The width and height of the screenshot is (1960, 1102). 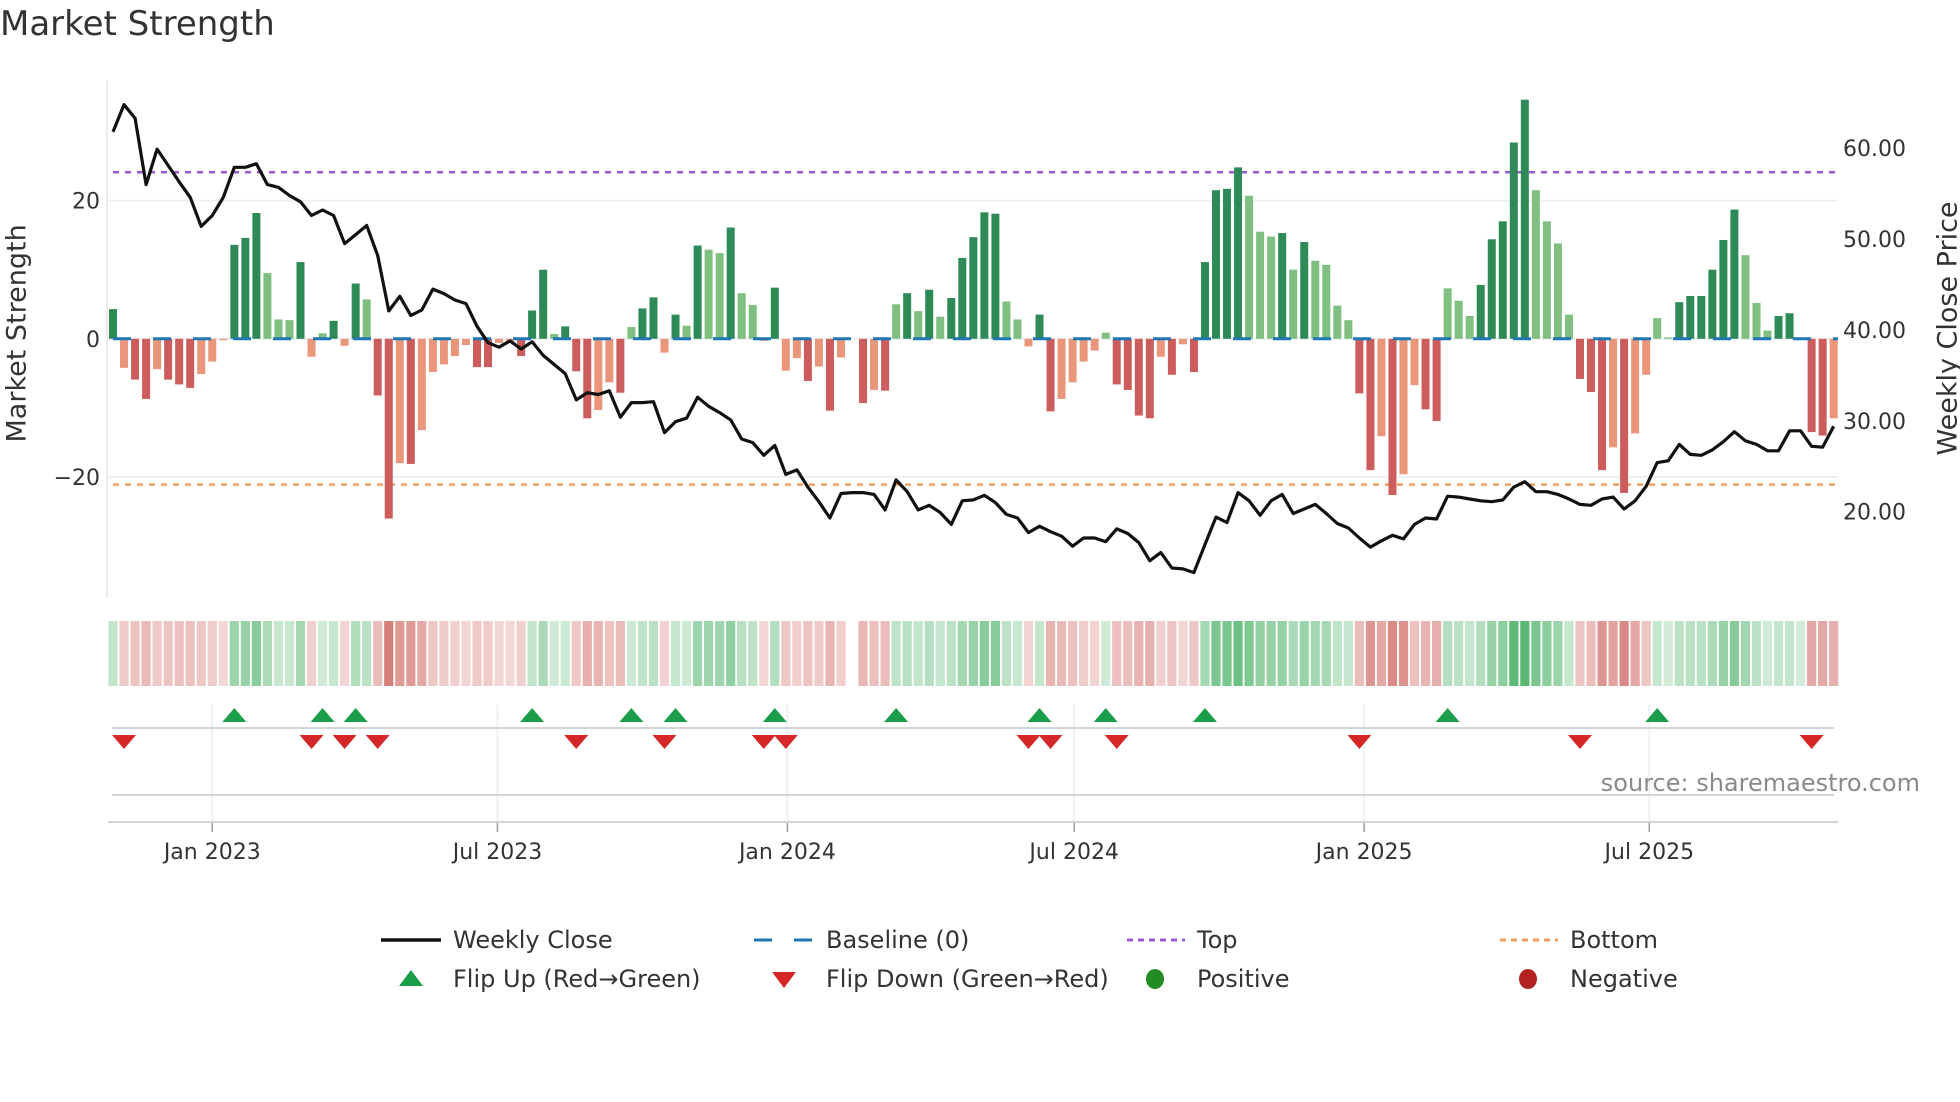 I want to click on triangle-up-icon, so click(x=411, y=978).